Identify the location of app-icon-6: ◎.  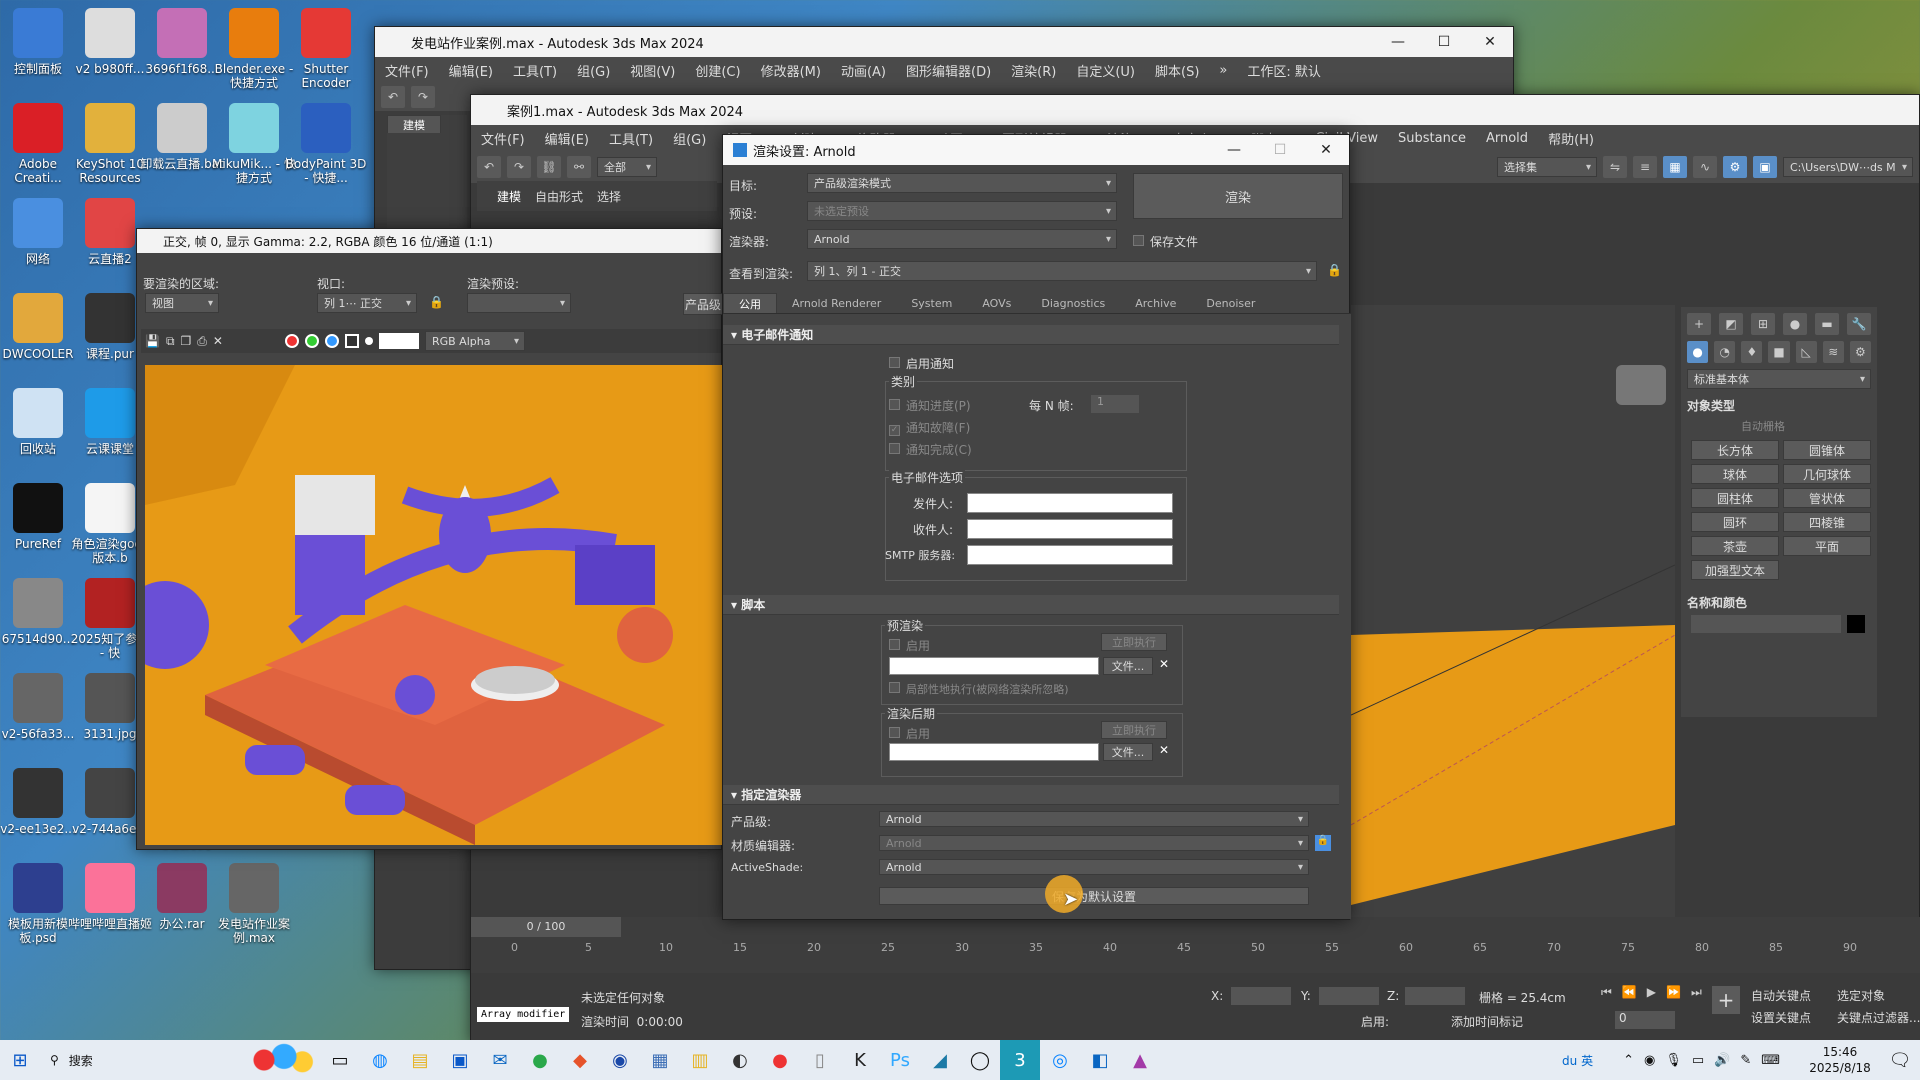
(1060, 1060).